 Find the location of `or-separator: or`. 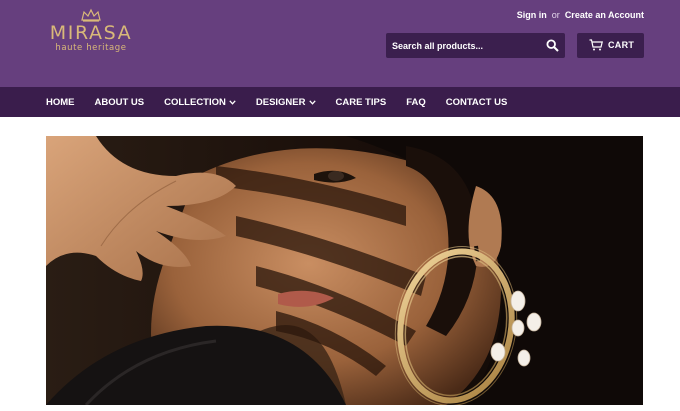

or-separator: or is located at coordinates (555, 15).